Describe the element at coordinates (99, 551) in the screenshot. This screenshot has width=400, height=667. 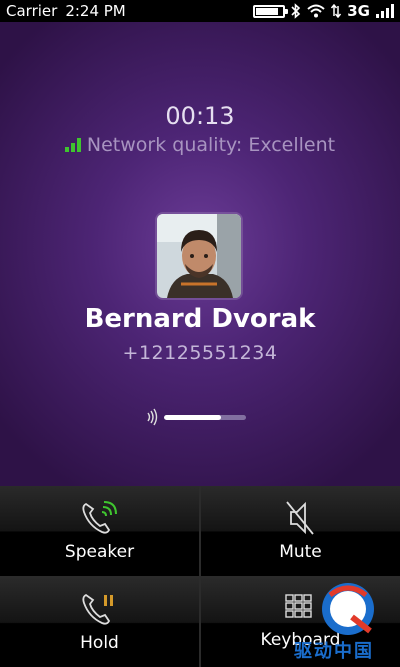
I see `speaker-label: Speaker` at that location.